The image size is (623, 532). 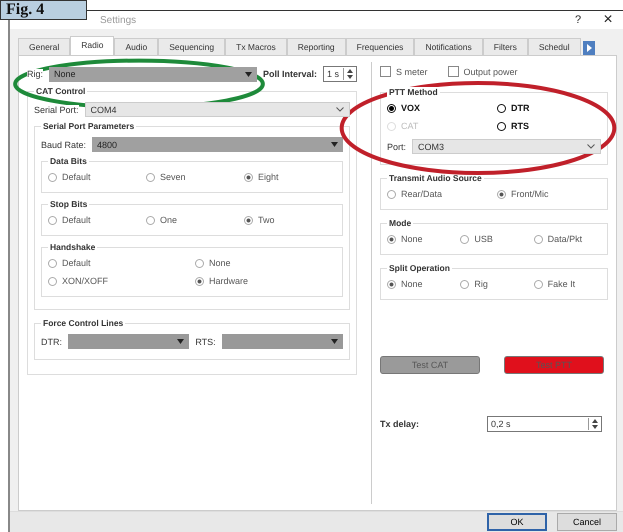 I want to click on radio-option: DTR, so click(x=549, y=108).